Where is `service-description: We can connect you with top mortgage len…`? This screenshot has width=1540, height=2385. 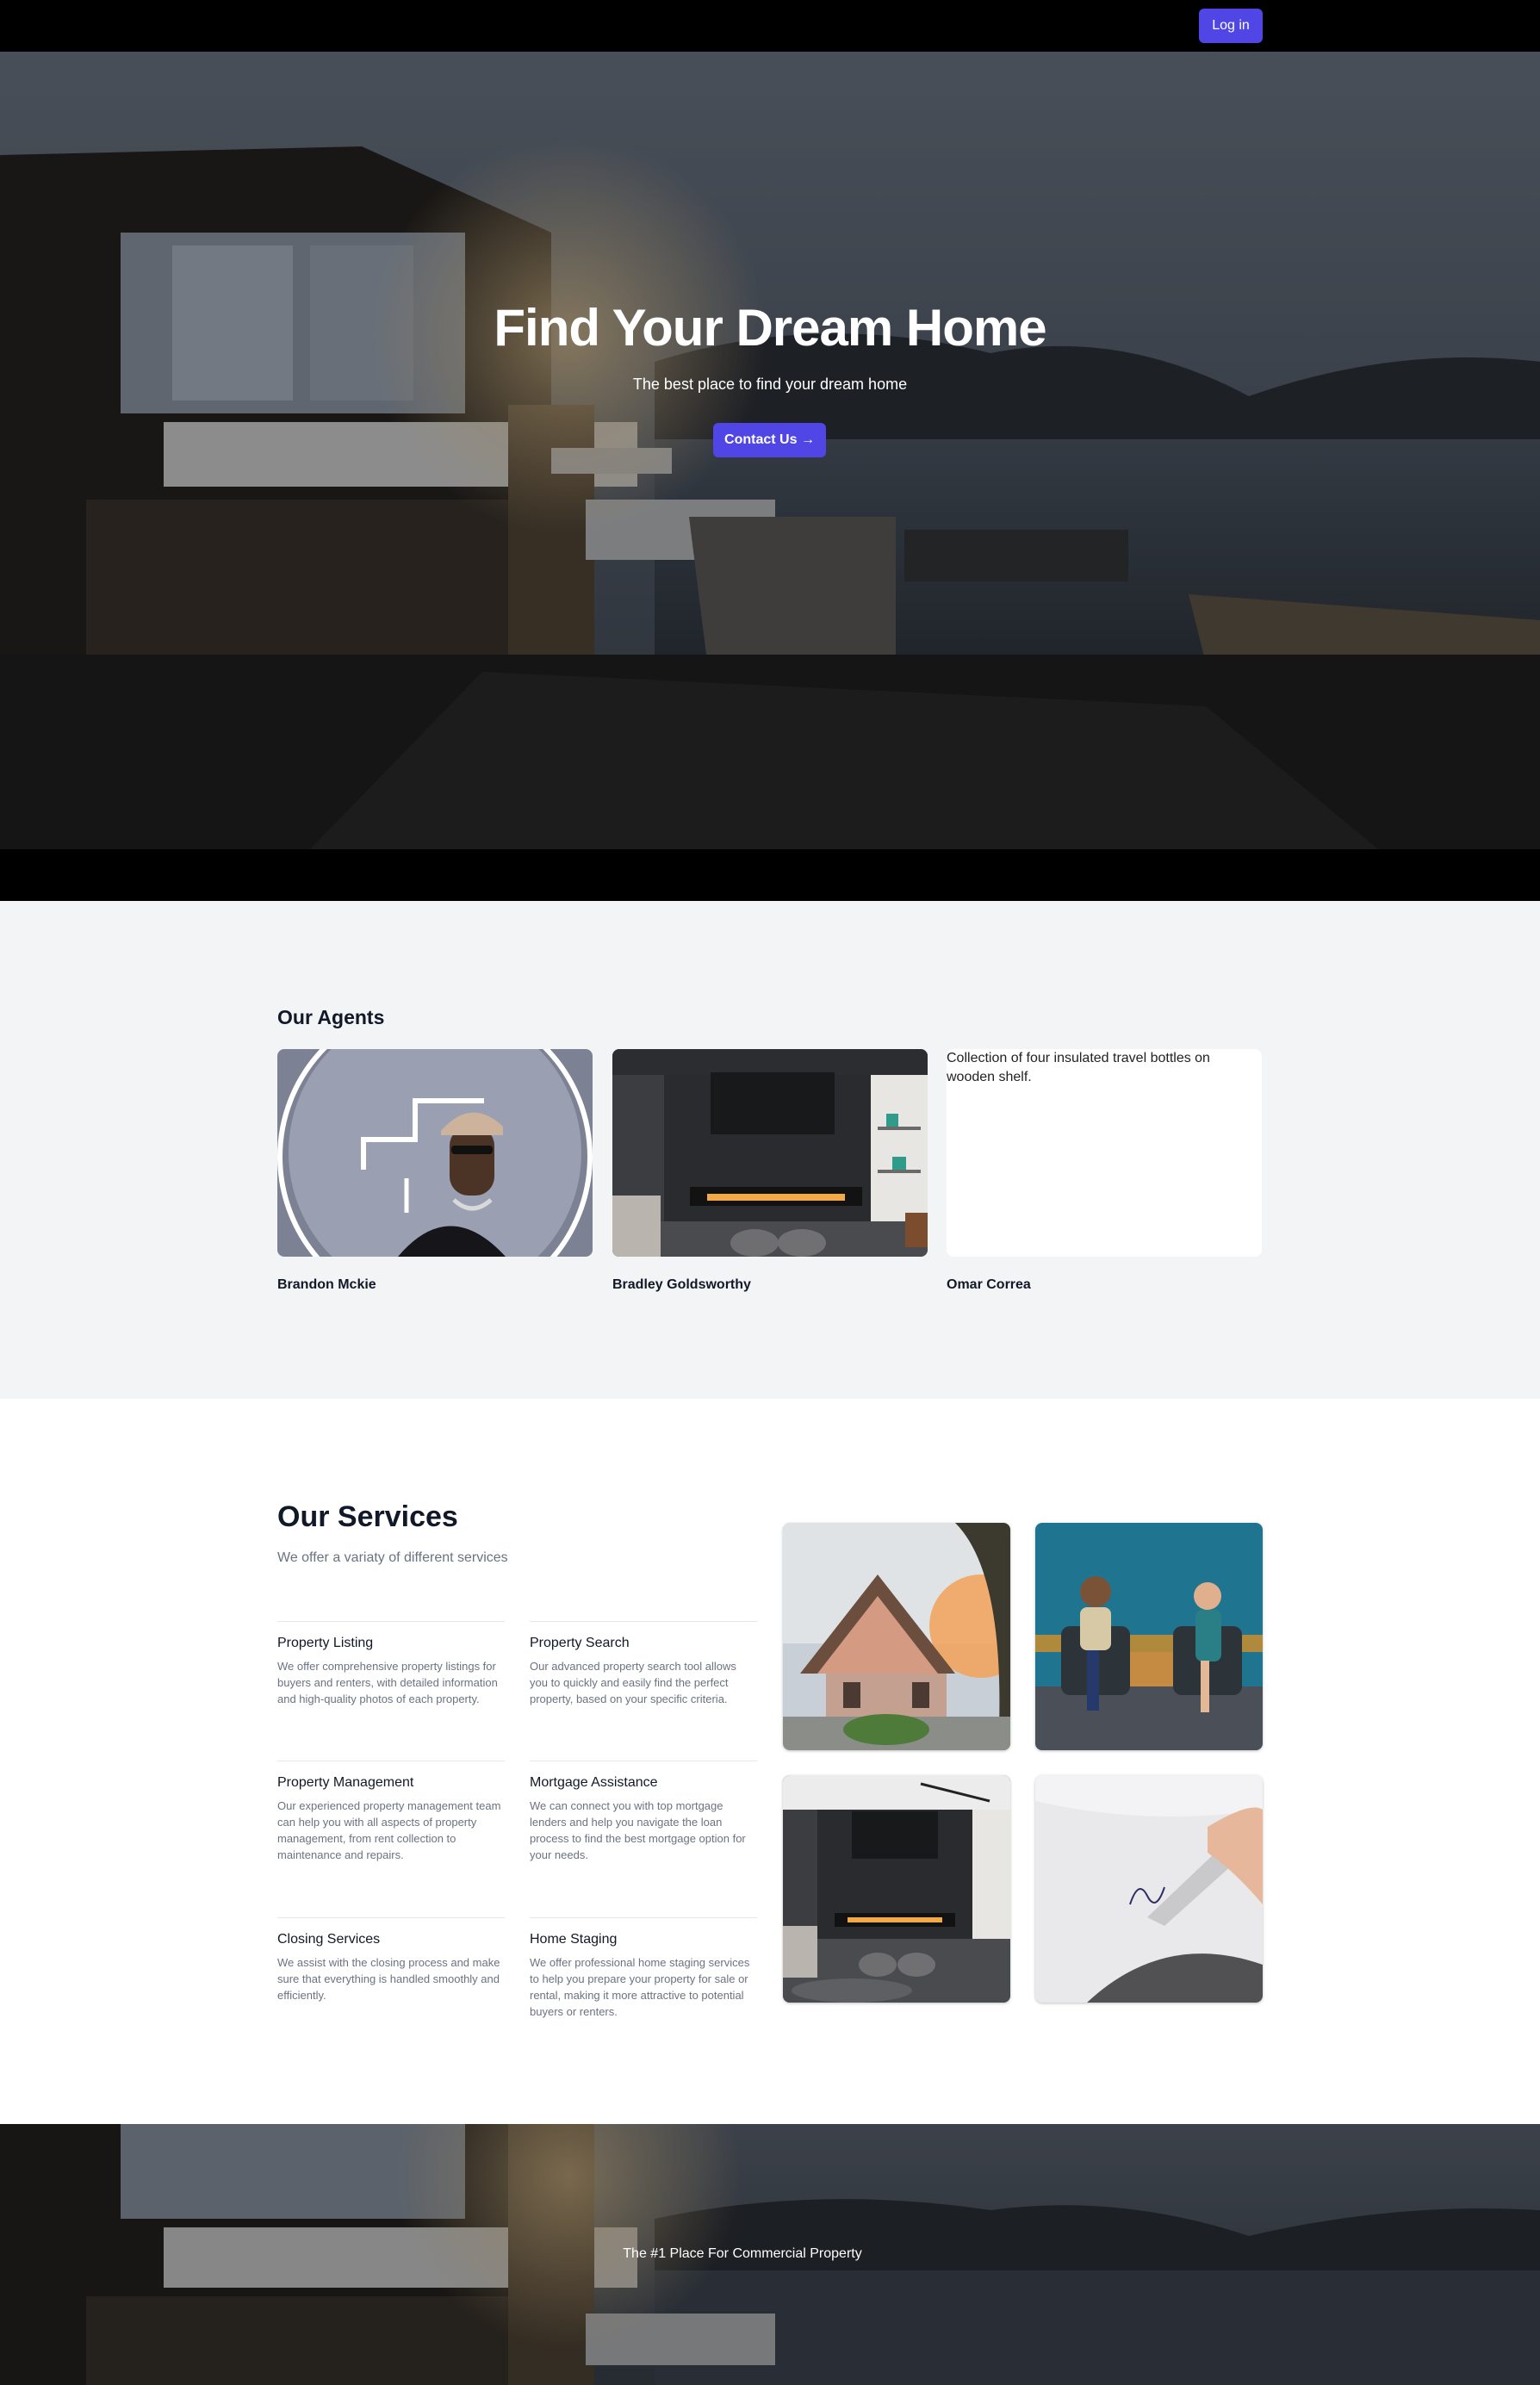 service-description: We can connect you with top mortgage len… is located at coordinates (638, 1830).